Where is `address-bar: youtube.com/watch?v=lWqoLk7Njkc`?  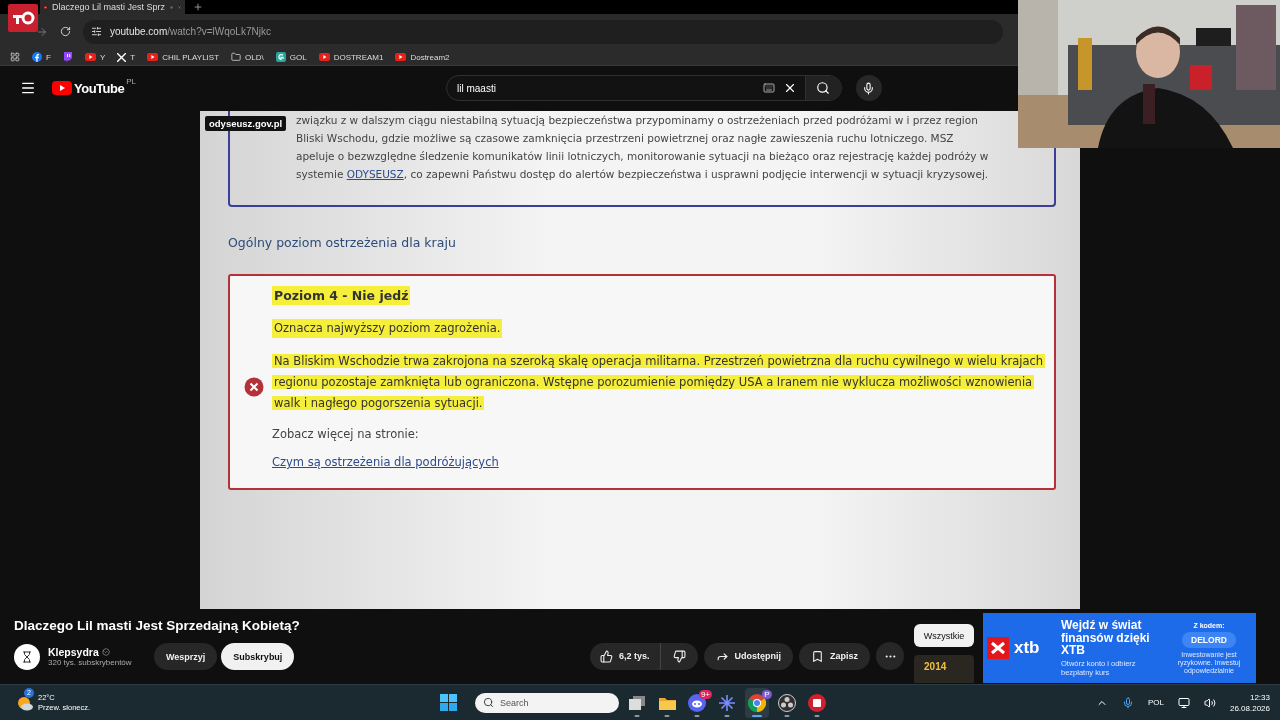 address-bar: youtube.com/watch?v=lWqoLk7Njkc is located at coordinates (543, 31).